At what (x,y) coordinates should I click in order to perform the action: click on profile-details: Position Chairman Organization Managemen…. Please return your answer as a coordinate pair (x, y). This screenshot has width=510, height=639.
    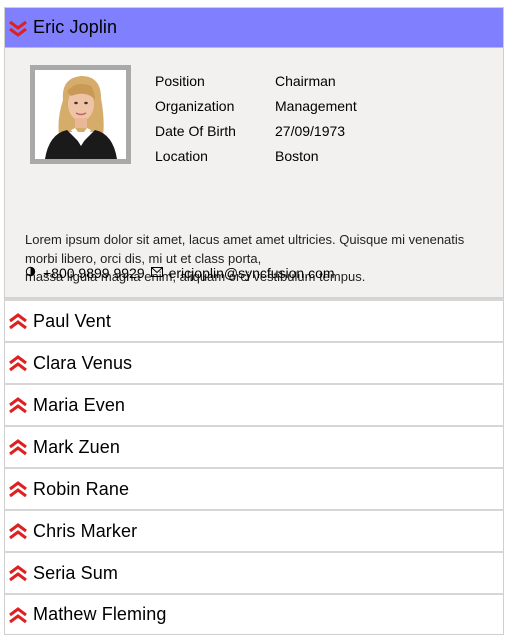
    Looking at the image, I should click on (256, 118).